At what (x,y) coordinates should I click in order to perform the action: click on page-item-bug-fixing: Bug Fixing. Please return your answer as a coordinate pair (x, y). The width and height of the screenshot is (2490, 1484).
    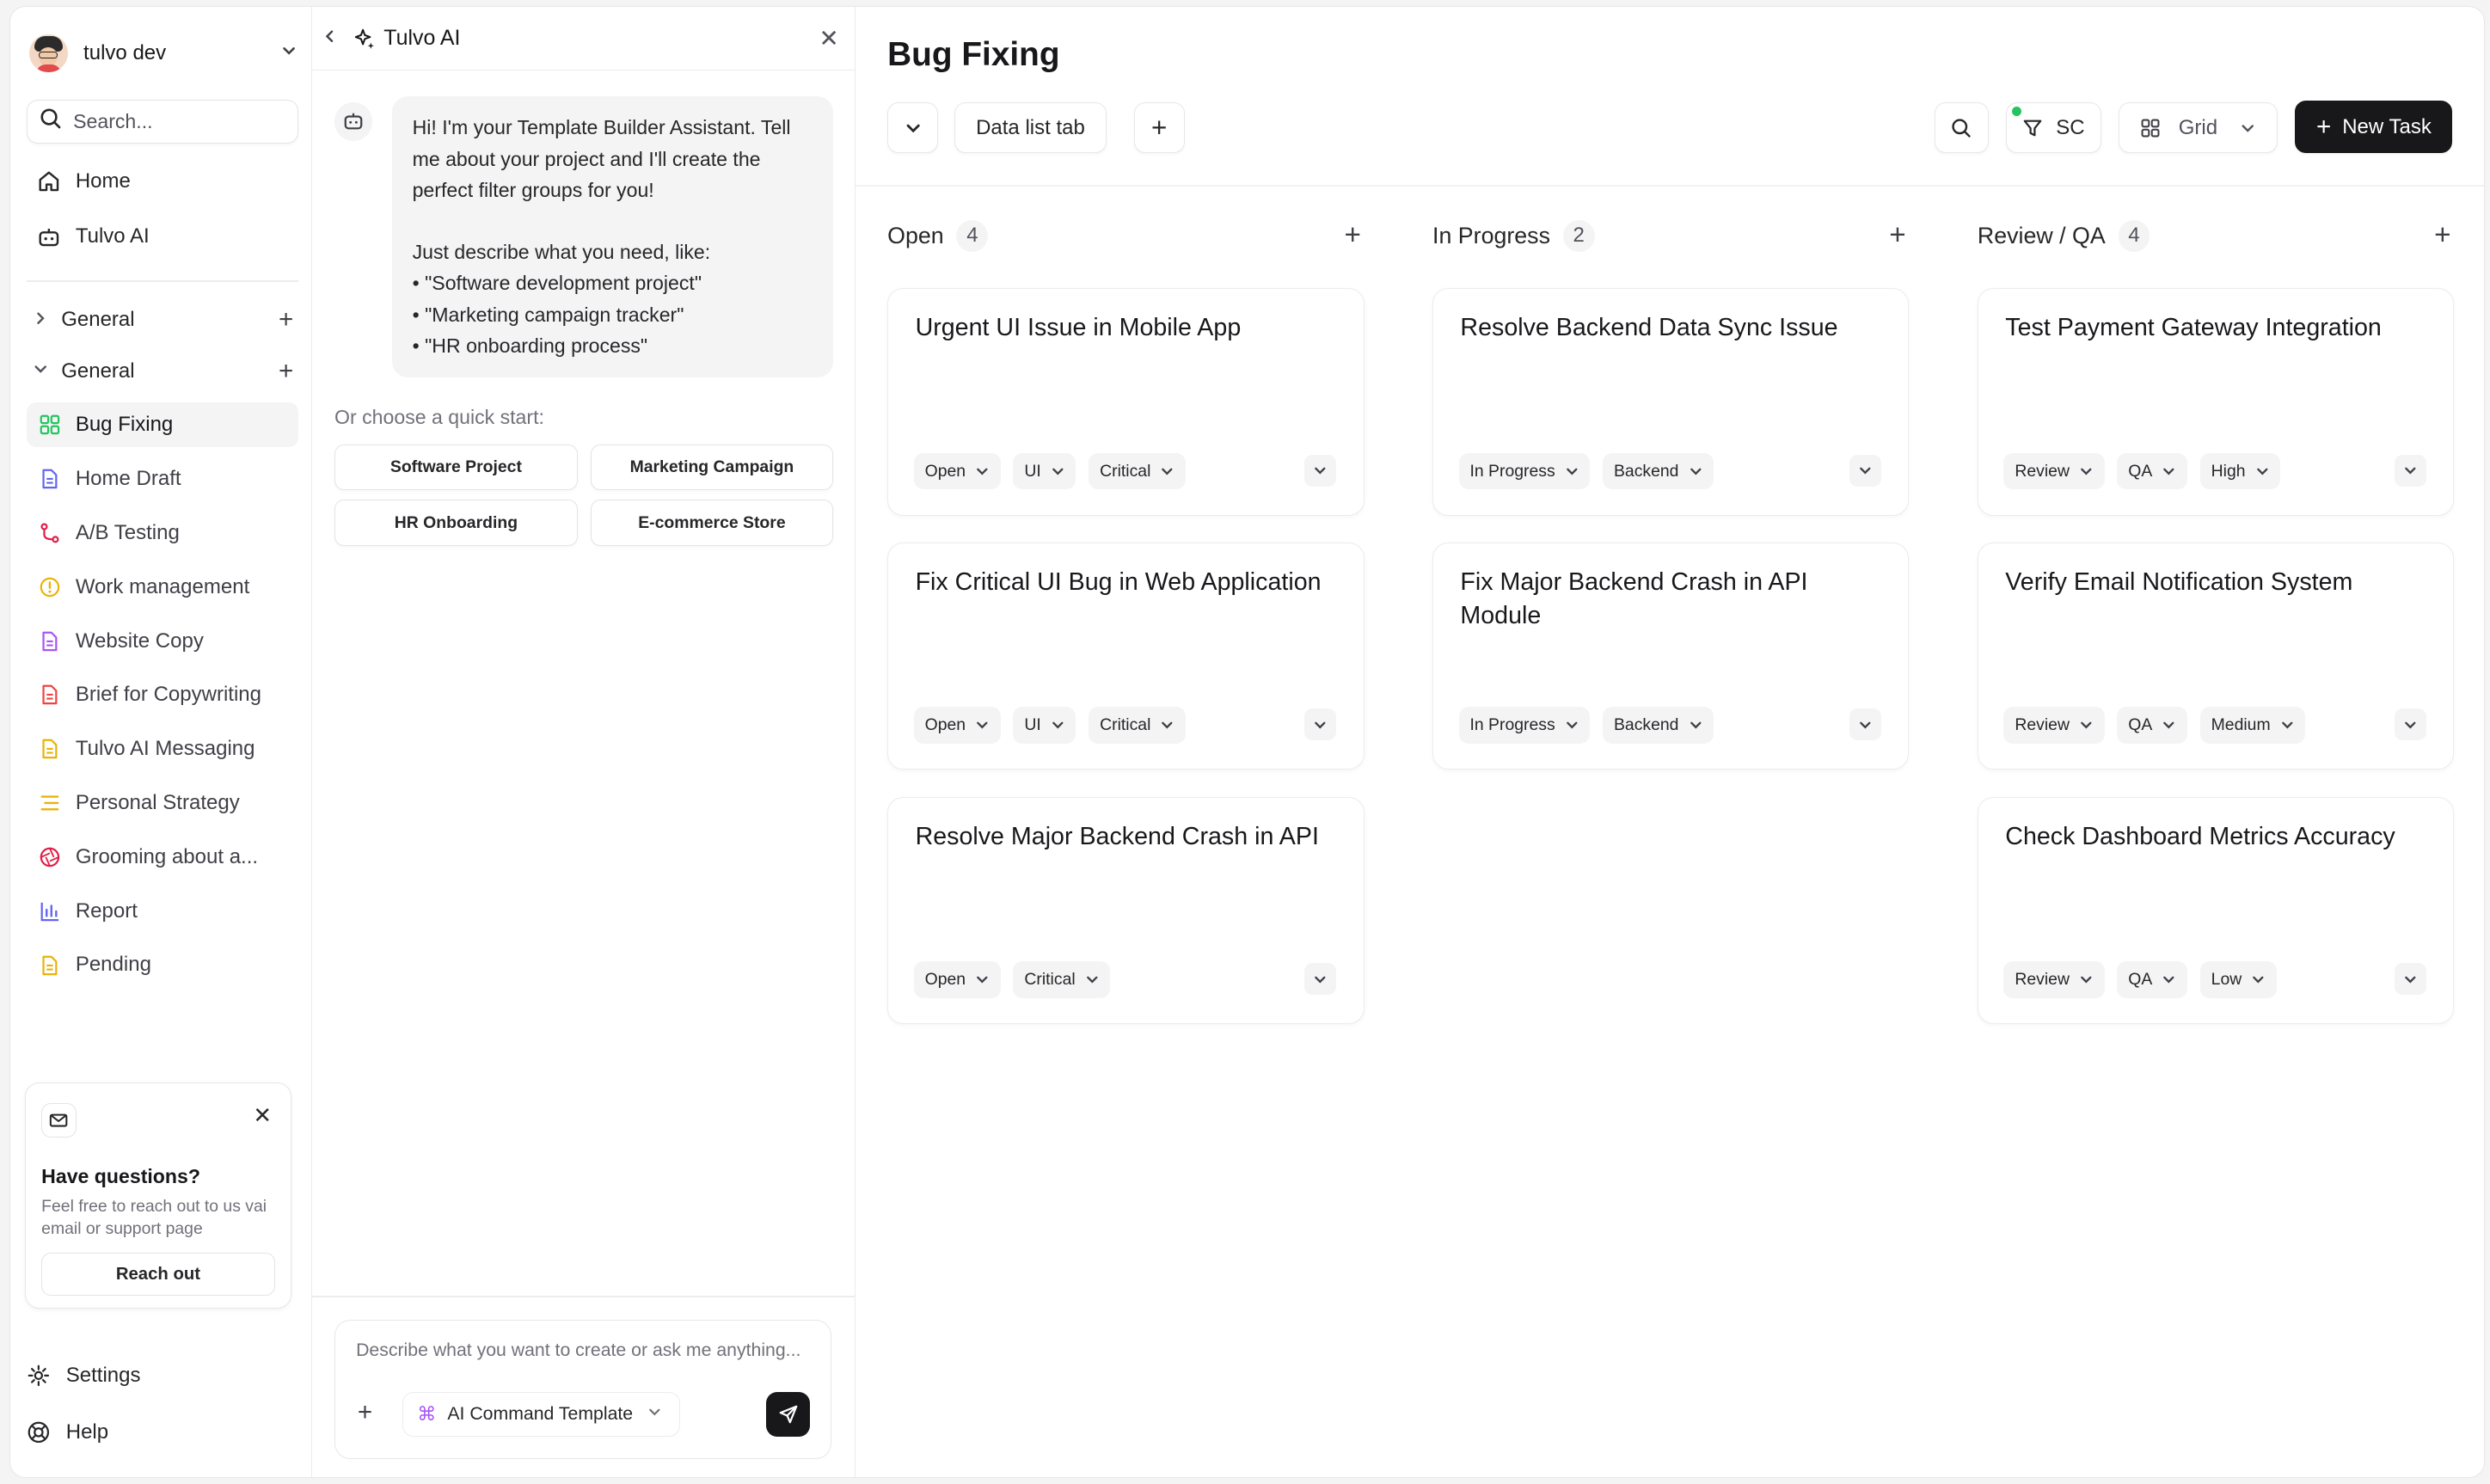
    Looking at the image, I should click on (162, 425).